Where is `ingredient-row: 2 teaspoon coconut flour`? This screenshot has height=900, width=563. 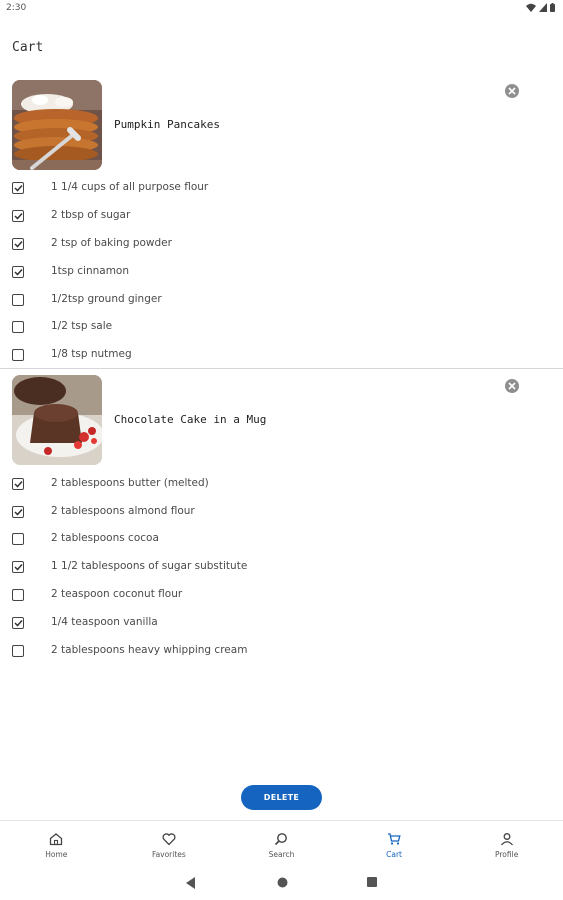
ingredient-row: 2 teaspoon coconut flour is located at coordinates (97, 595).